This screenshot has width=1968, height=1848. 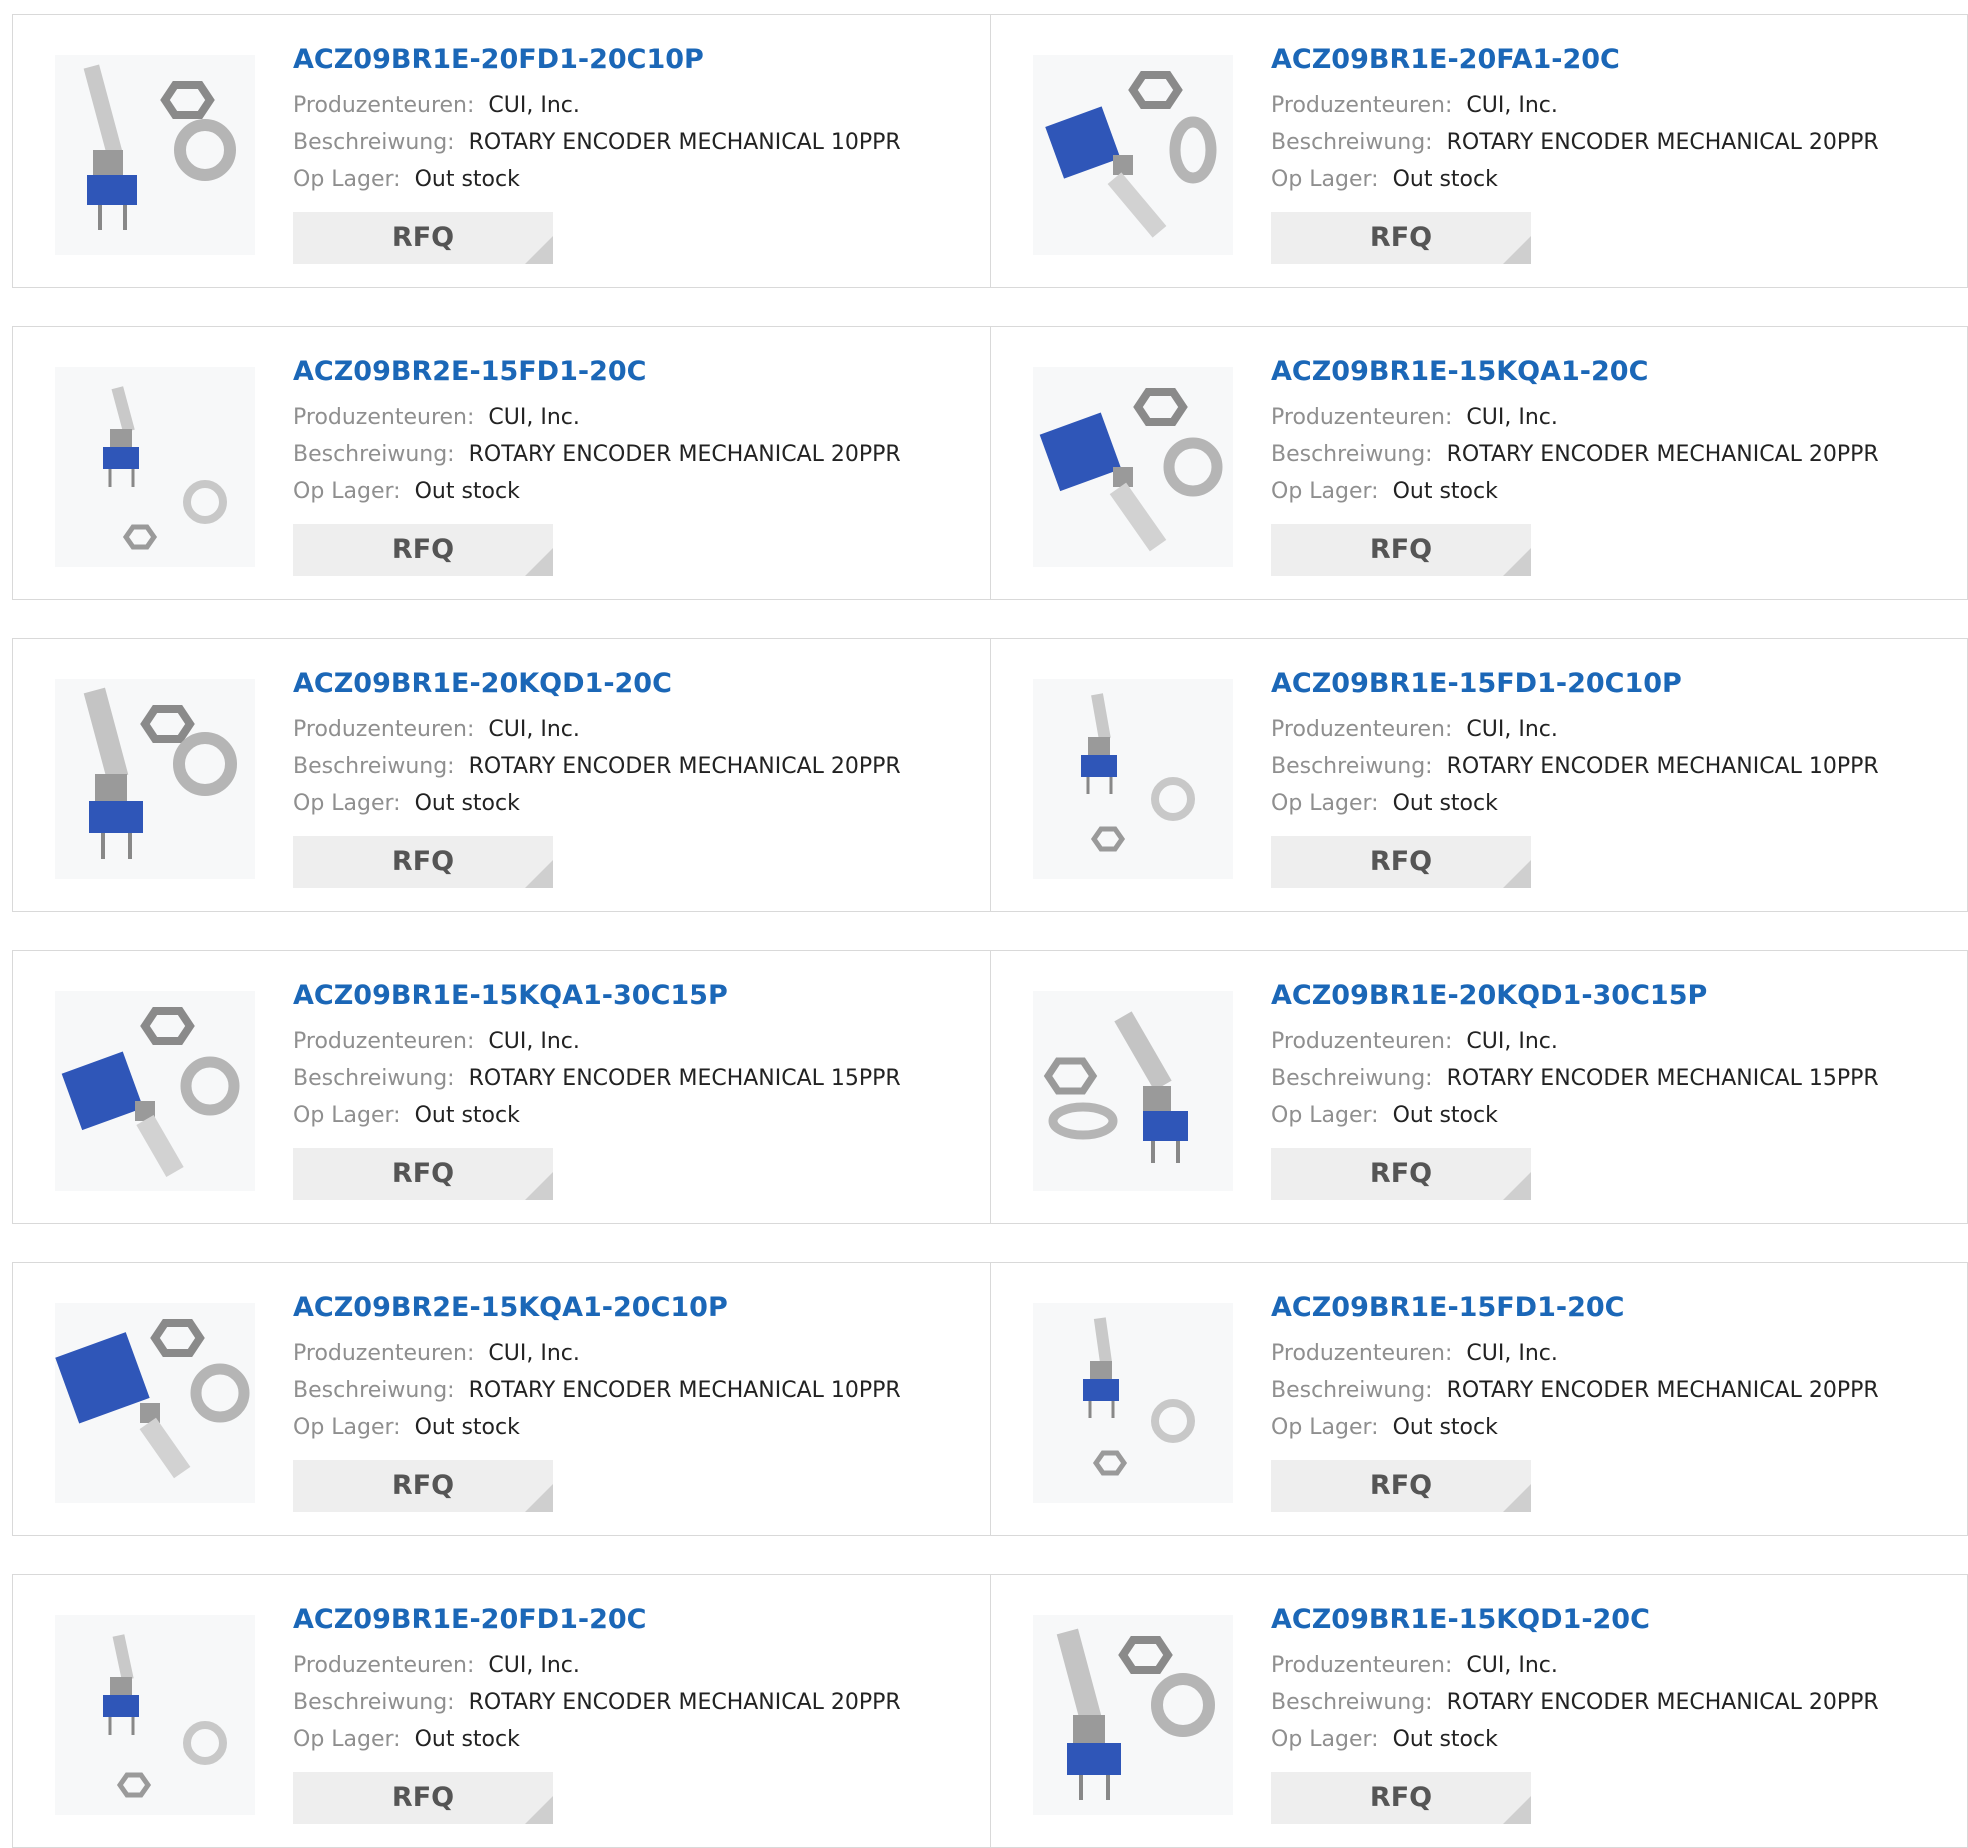 I want to click on product-title-link: ACZ09BR1E-15FD1-20C10P, so click(x=1476, y=684).